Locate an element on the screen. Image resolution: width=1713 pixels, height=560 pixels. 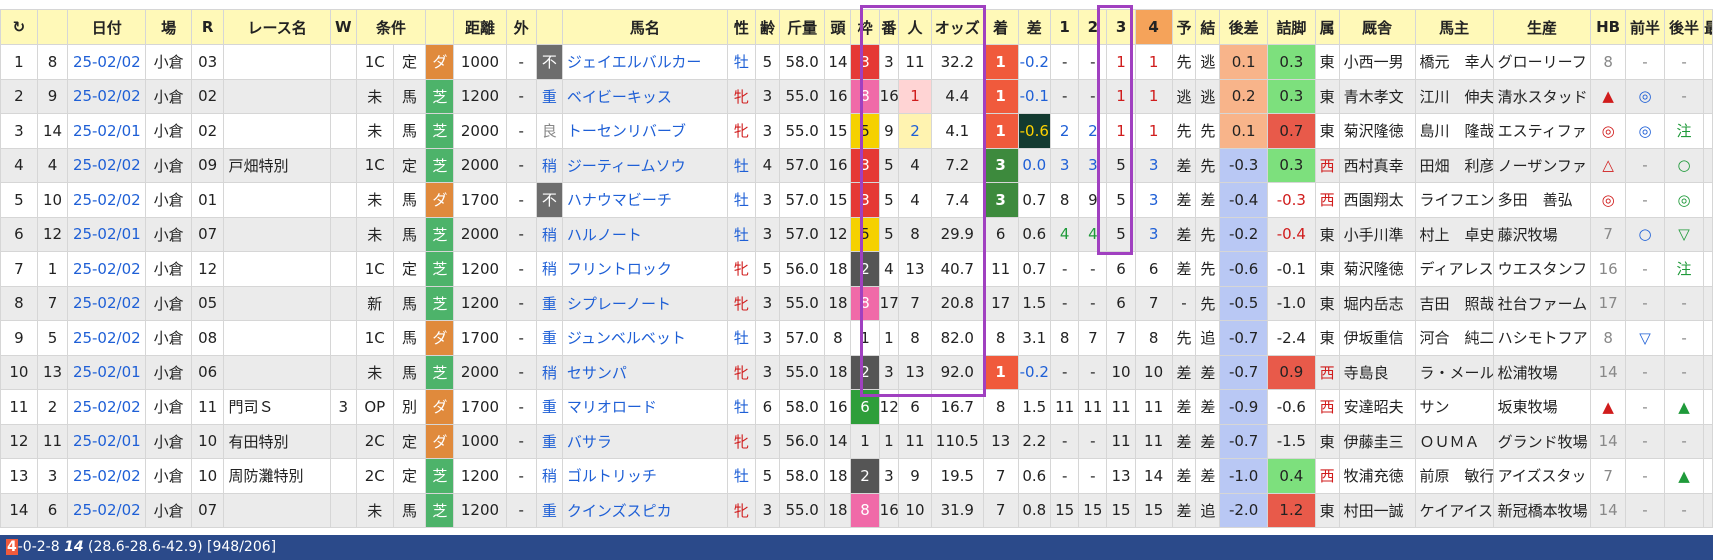
horse-name-link: バサラ is located at coordinates (644, 441).